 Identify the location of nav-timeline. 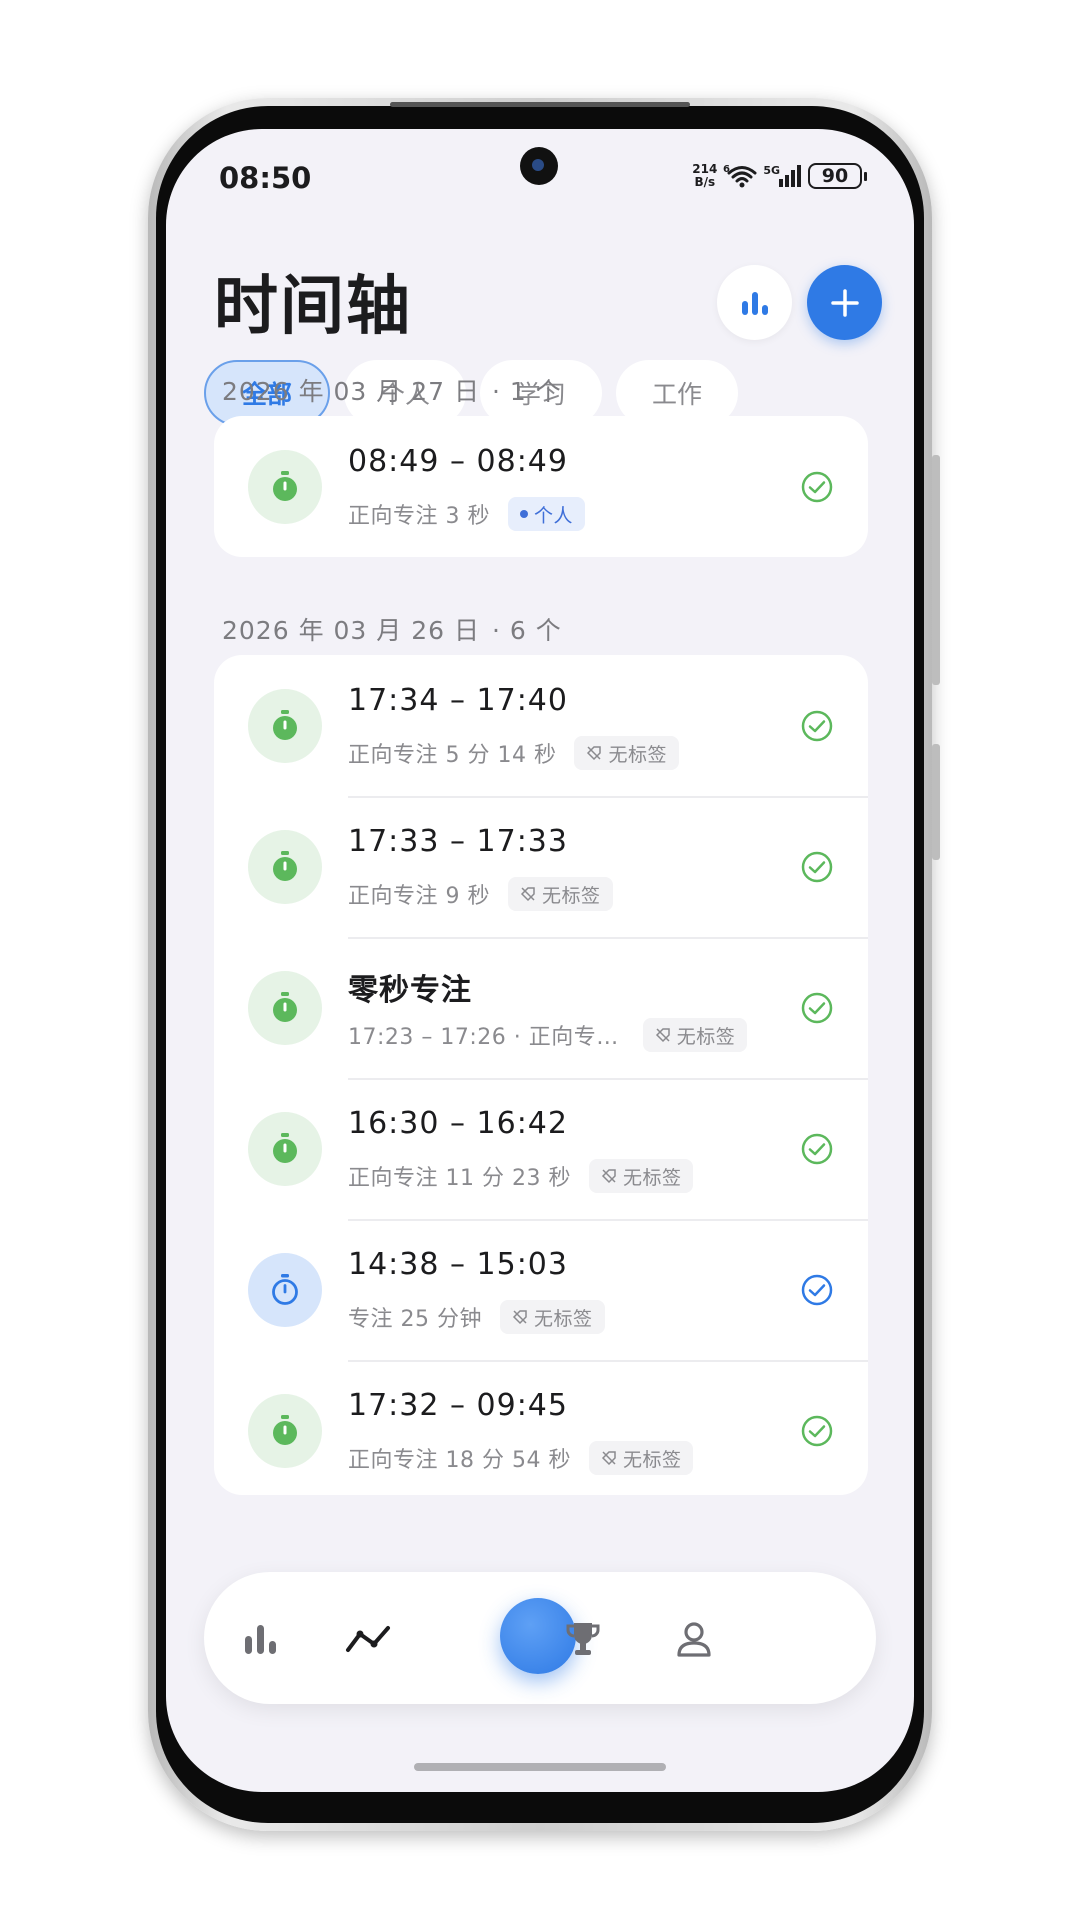
(368, 1639).